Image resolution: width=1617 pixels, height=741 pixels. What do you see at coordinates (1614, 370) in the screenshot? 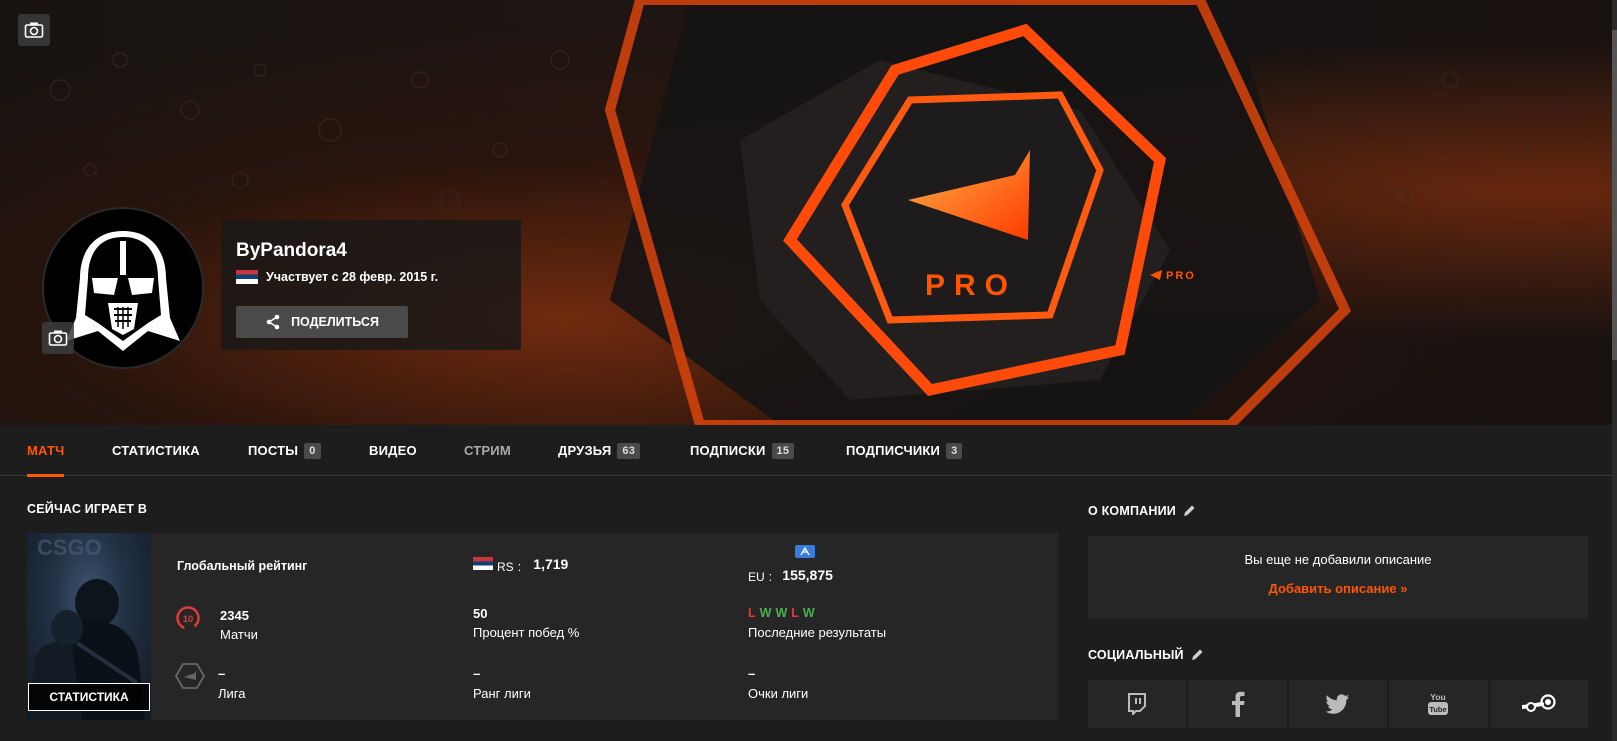
I see `page-scrollbar` at bounding box center [1614, 370].